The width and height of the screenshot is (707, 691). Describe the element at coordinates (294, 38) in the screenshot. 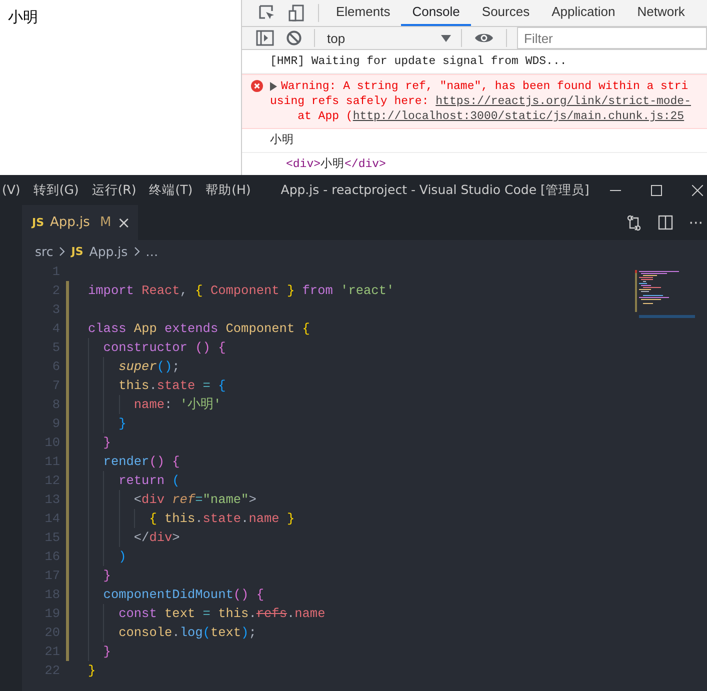

I see `clear-console-icon` at that location.